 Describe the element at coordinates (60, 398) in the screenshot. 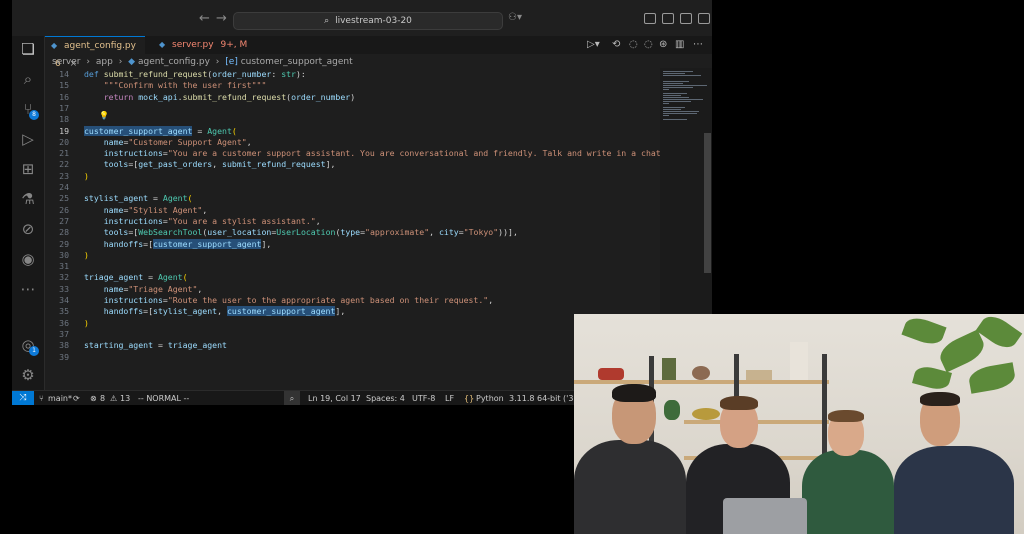

I see `branch-name: main*` at that location.